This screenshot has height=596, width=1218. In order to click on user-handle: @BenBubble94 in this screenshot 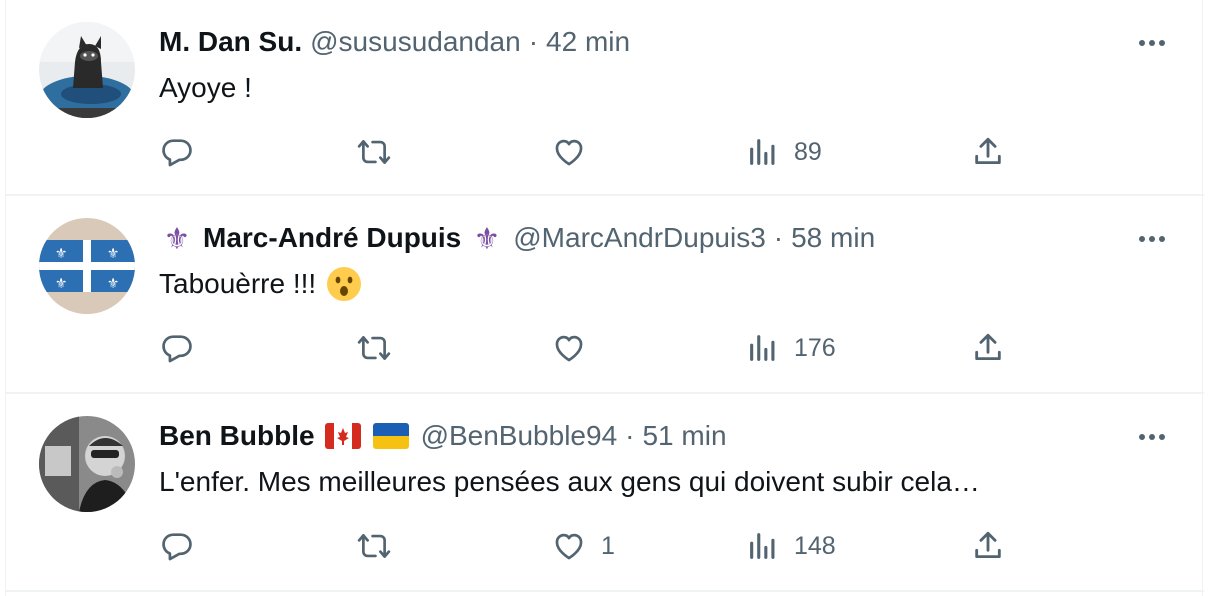, I will do `click(519, 436)`.